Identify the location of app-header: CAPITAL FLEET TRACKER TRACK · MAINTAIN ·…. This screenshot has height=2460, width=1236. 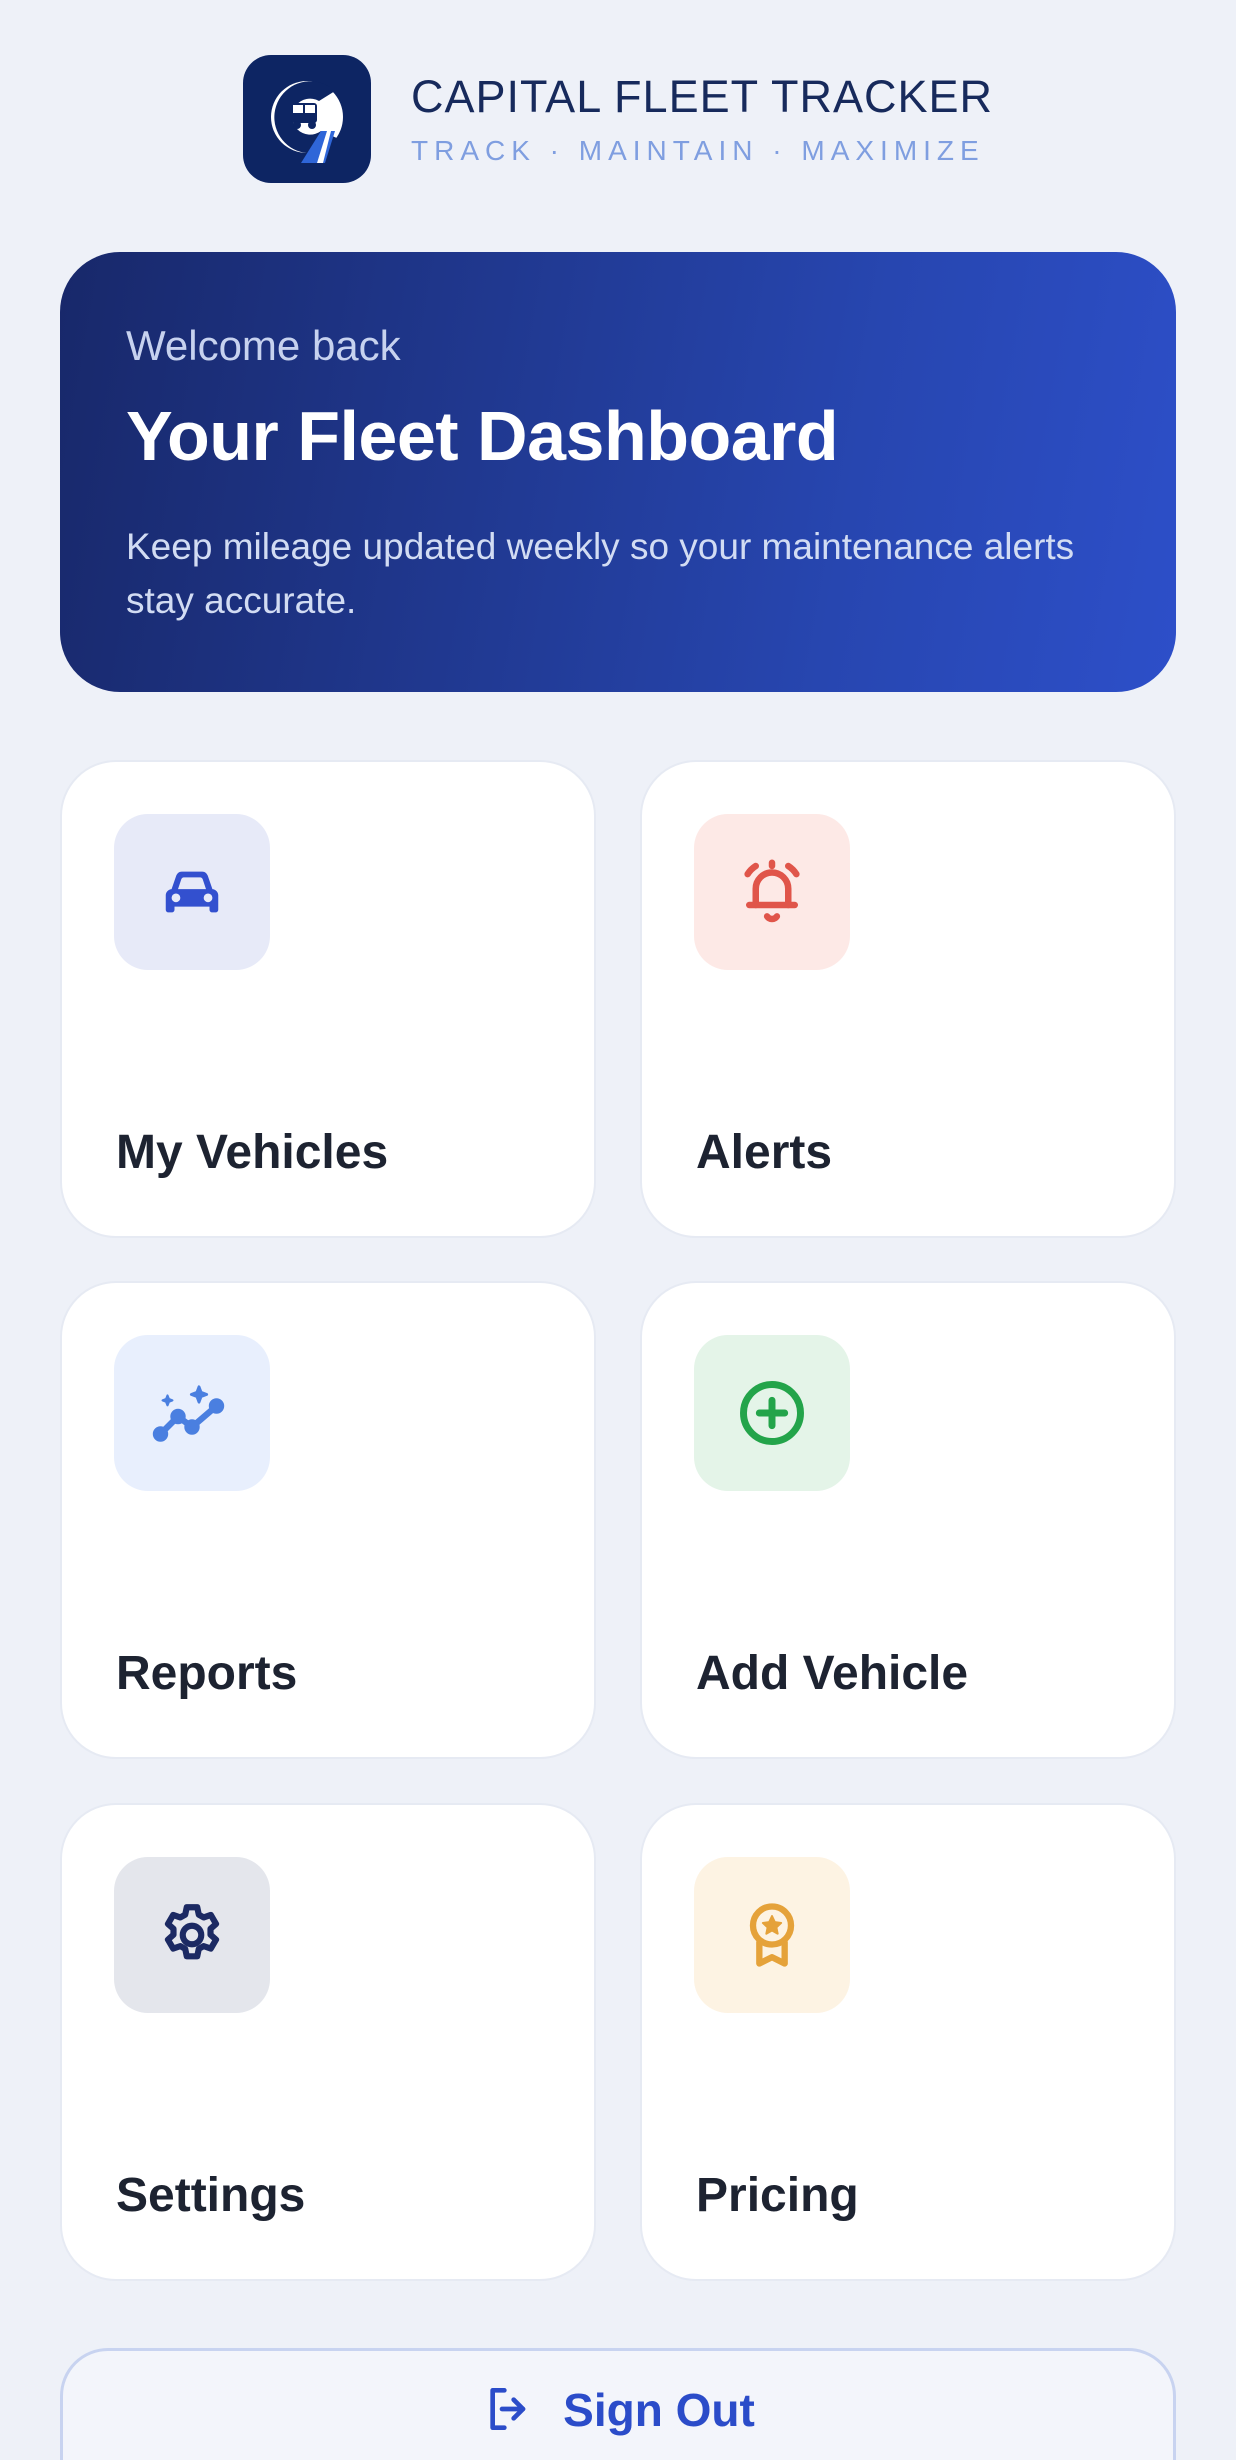
(618, 119).